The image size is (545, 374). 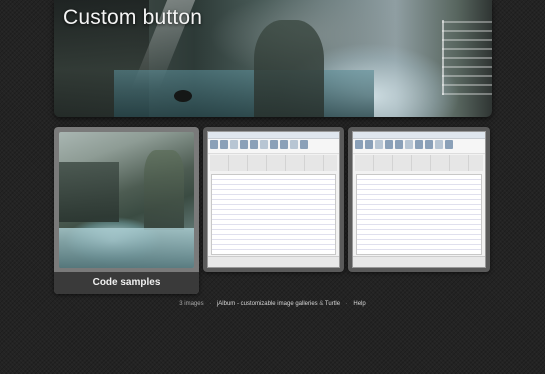 What do you see at coordinates (359, 304) in the screenshot?
I see `help-link: Help` at bounding box center [359, 304].